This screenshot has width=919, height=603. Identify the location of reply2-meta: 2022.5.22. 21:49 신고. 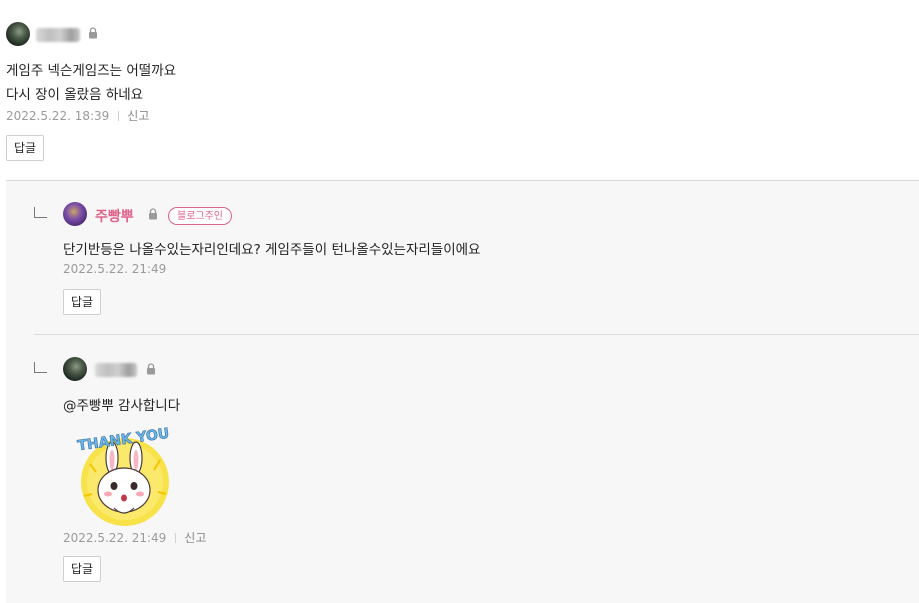
(134, 537).